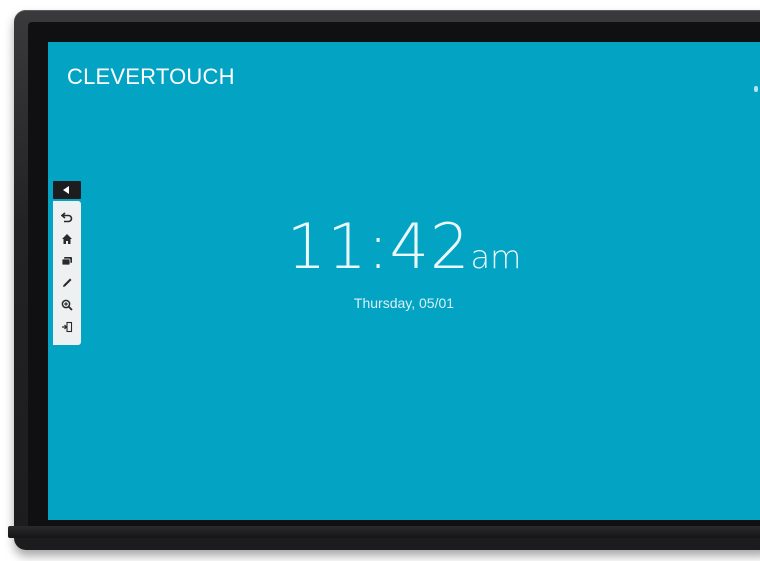  What do you see at coordinates (496, 257) in the screenshot?
I see `clock-period: am` at bounding box center [496, 257].